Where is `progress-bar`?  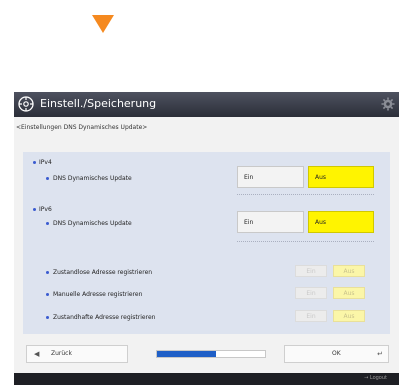 progress-bar is located at coordinates (211, 354).